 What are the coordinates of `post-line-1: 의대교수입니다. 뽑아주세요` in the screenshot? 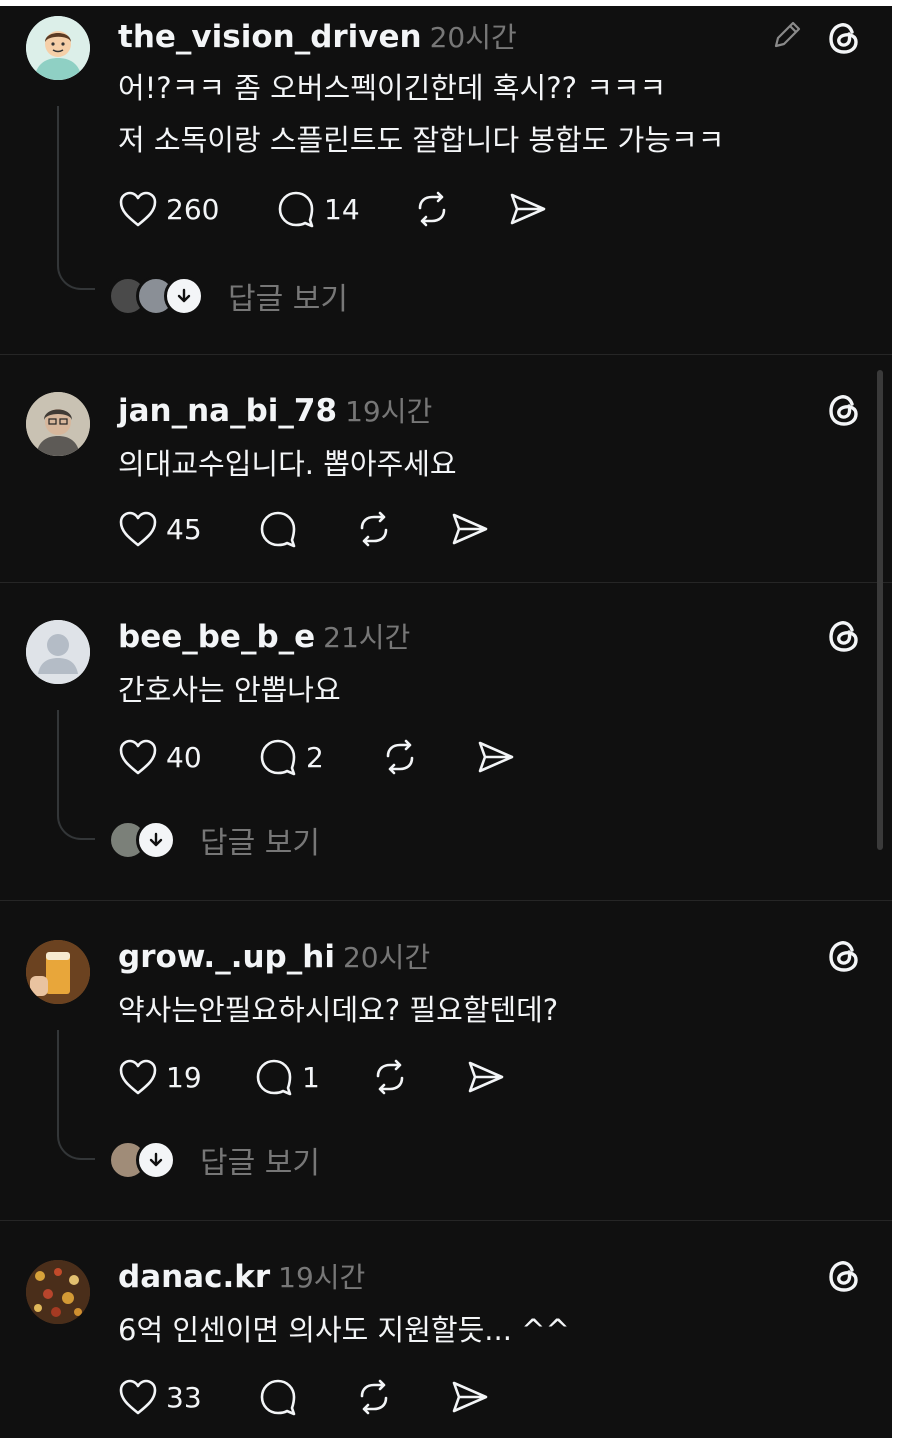 It's located at (287, 464).